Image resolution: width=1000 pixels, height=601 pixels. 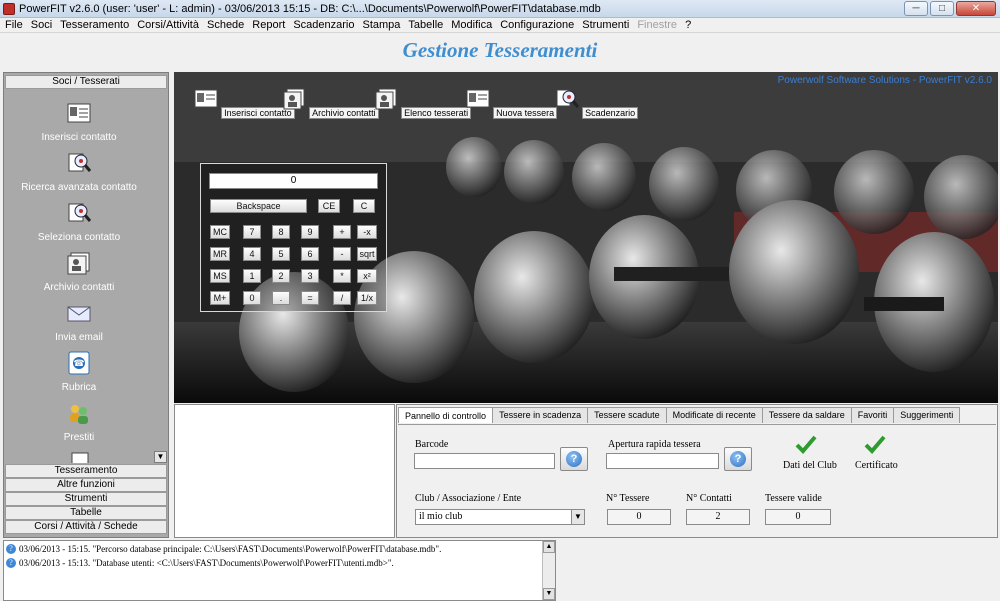 What do you see at coordinates (423, 103) in the screenshot?
I see `toolbar-elenco-tesserati: Elenco tesserati` at bounding box center [423, 103].